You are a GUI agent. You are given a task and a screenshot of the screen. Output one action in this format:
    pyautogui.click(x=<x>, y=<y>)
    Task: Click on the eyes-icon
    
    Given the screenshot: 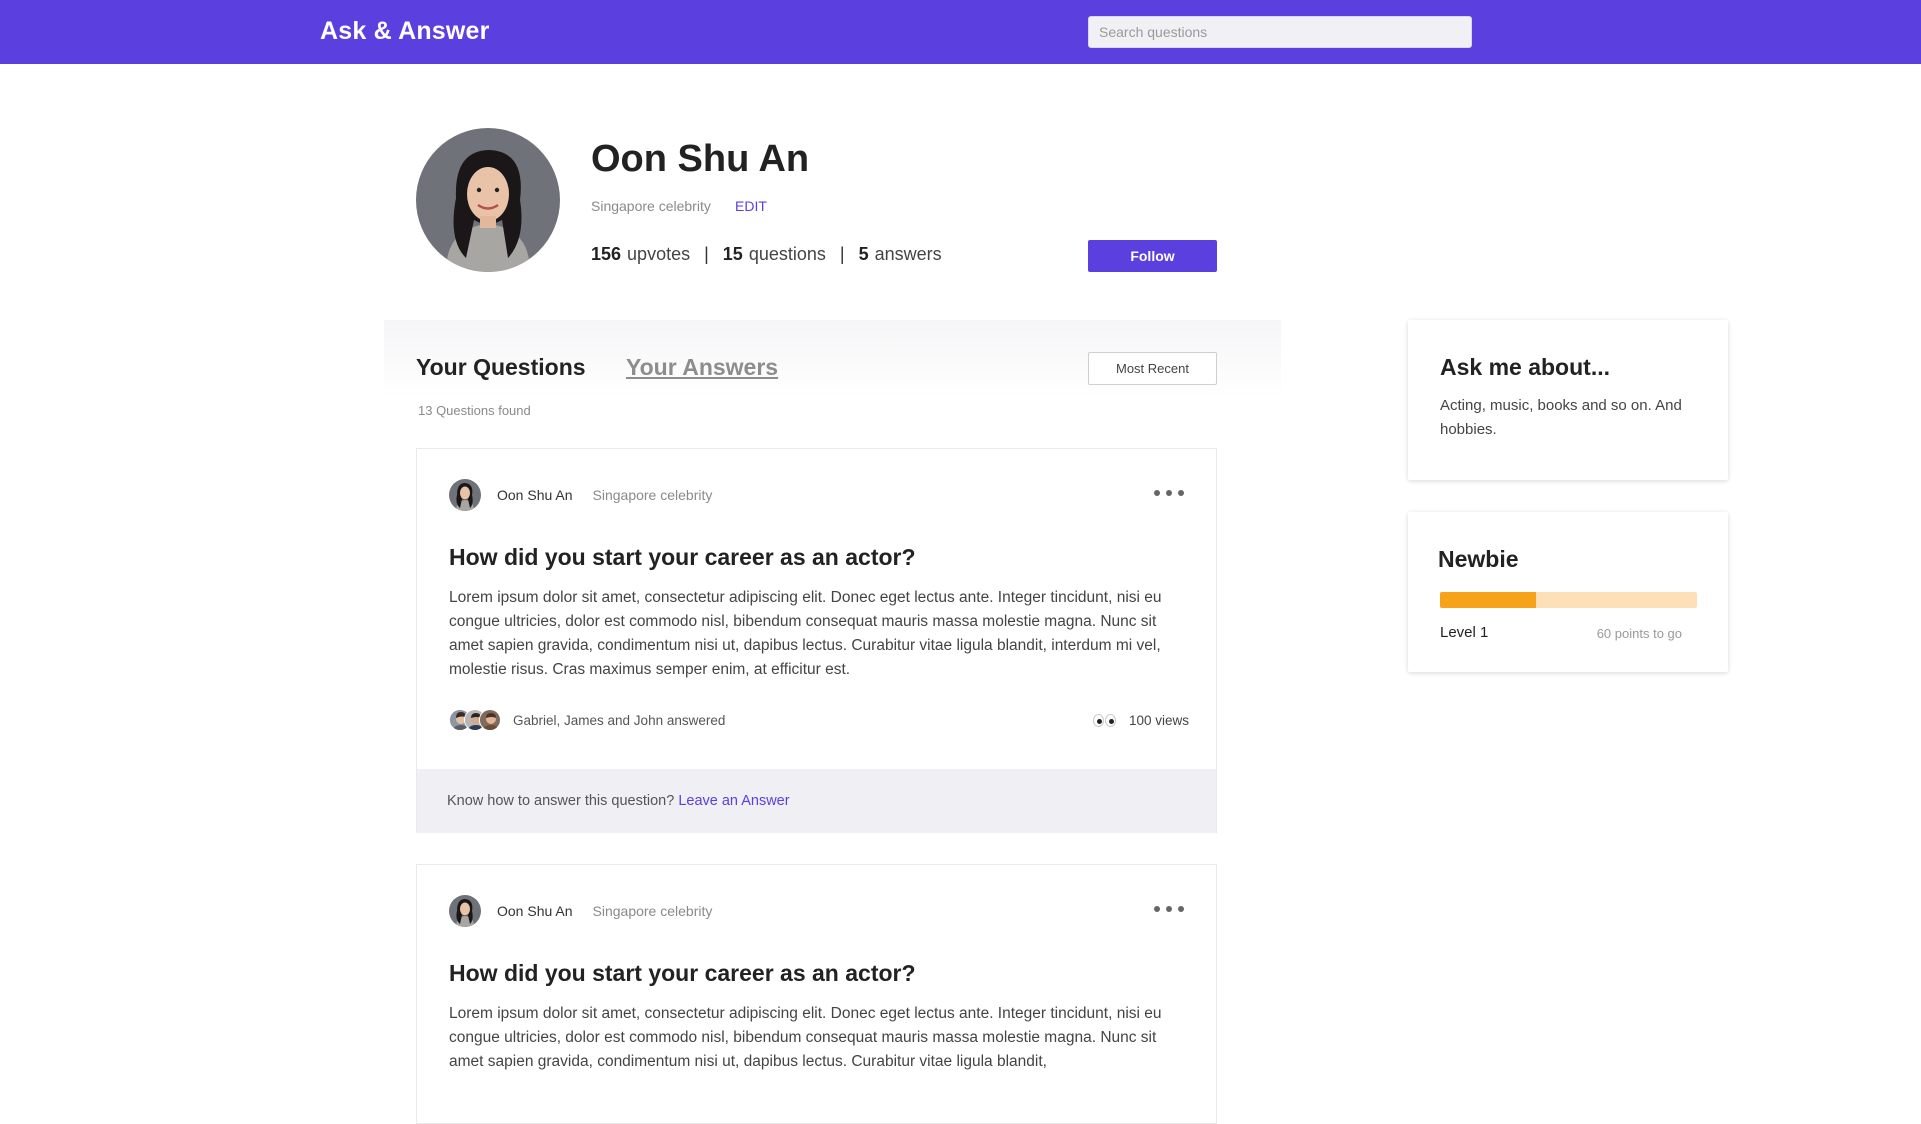 What is the action you would take?
    pyautogui.click(x=1104, y=720)
    